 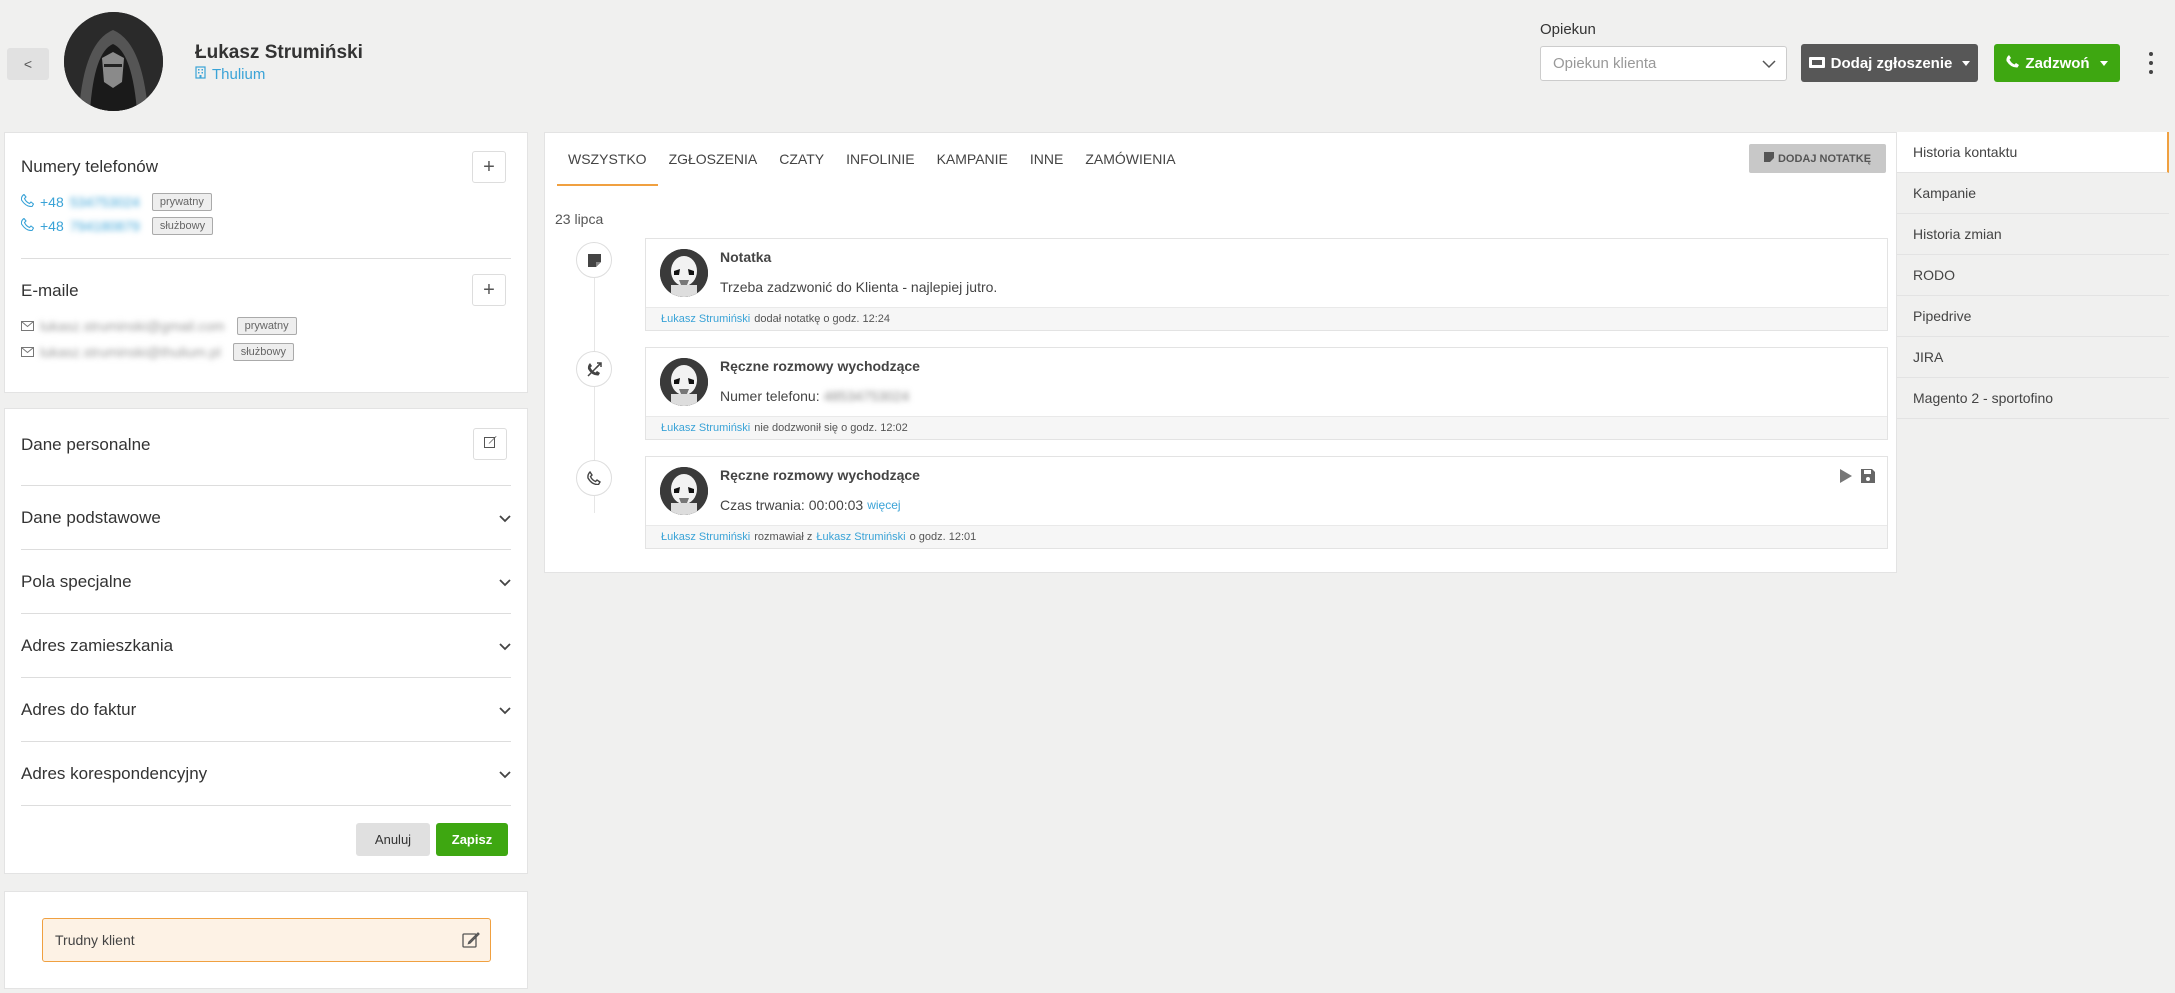 I want to click on nav-historia-zmian: Historia zmian, so click(x=2033, y=234).